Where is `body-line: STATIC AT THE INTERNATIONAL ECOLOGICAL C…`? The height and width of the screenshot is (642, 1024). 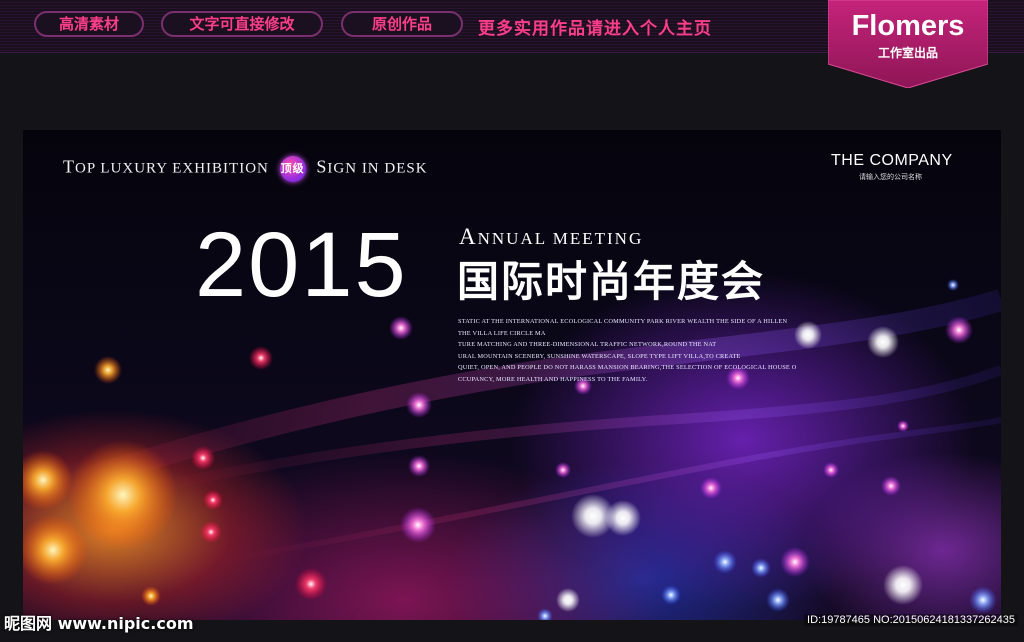
body-line: STATIC AT THE INTERNATIONAL ECOLOGICAL C… is located at coordinates (623, 321).